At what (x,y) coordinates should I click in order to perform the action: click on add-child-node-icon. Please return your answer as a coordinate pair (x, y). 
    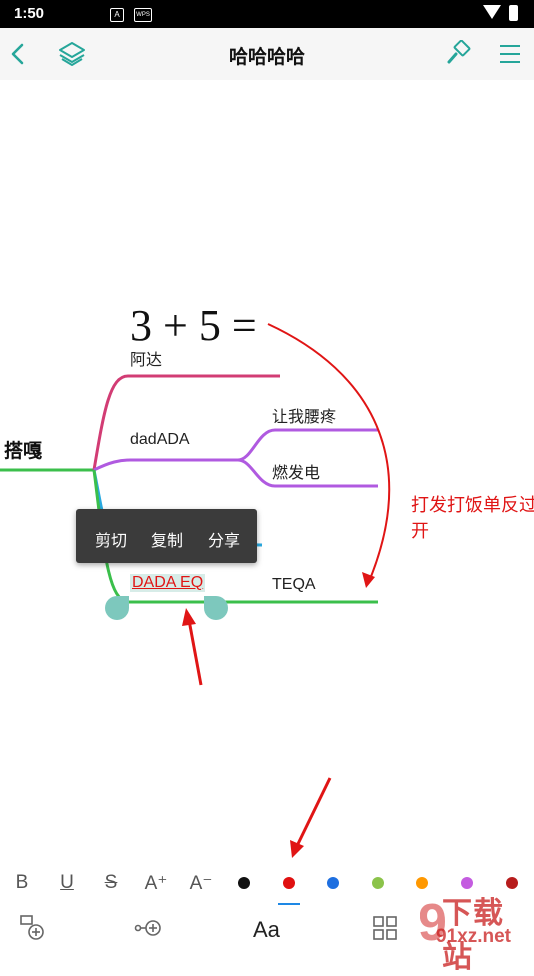
    Looking at the image, I should click on (33, 928).